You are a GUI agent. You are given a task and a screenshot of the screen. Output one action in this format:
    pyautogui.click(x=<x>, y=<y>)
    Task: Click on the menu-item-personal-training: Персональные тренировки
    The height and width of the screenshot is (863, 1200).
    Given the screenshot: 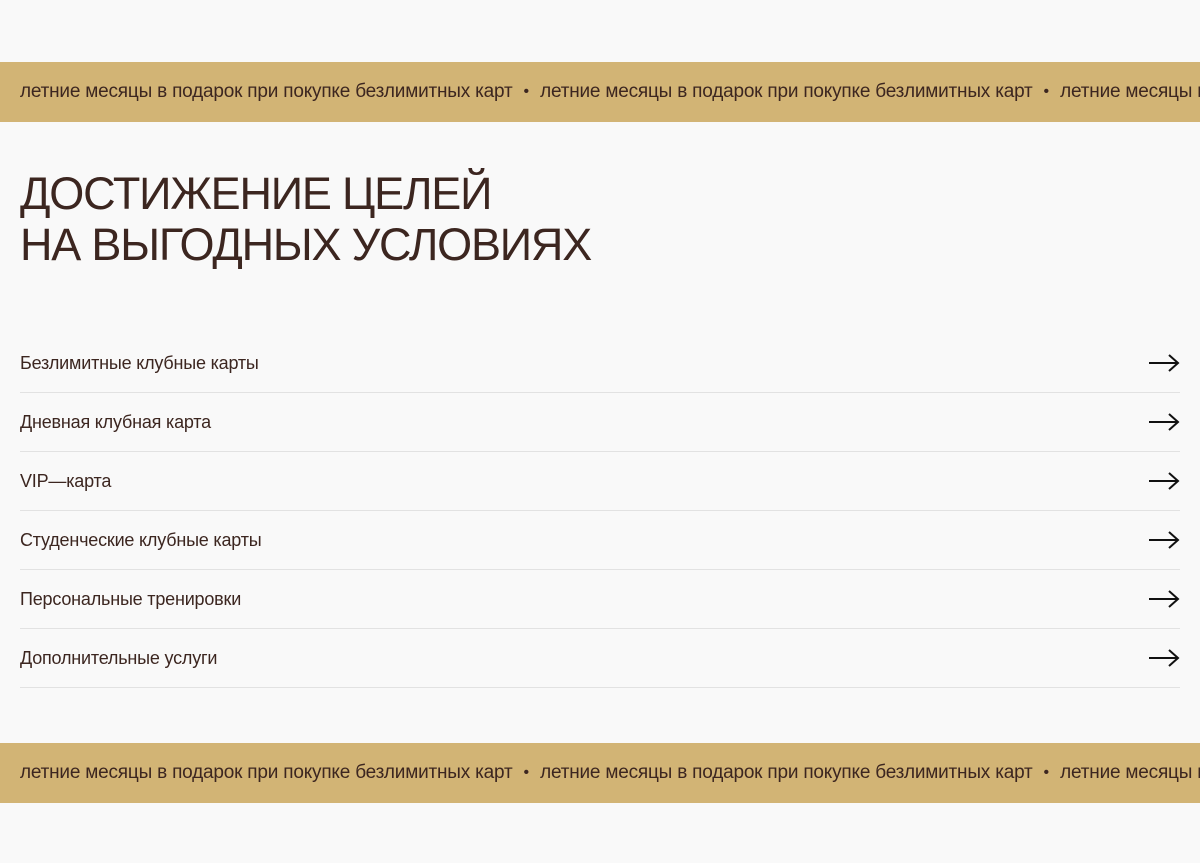 What is the action you would take?
    pyautogui.click(x=600, y=599)
    